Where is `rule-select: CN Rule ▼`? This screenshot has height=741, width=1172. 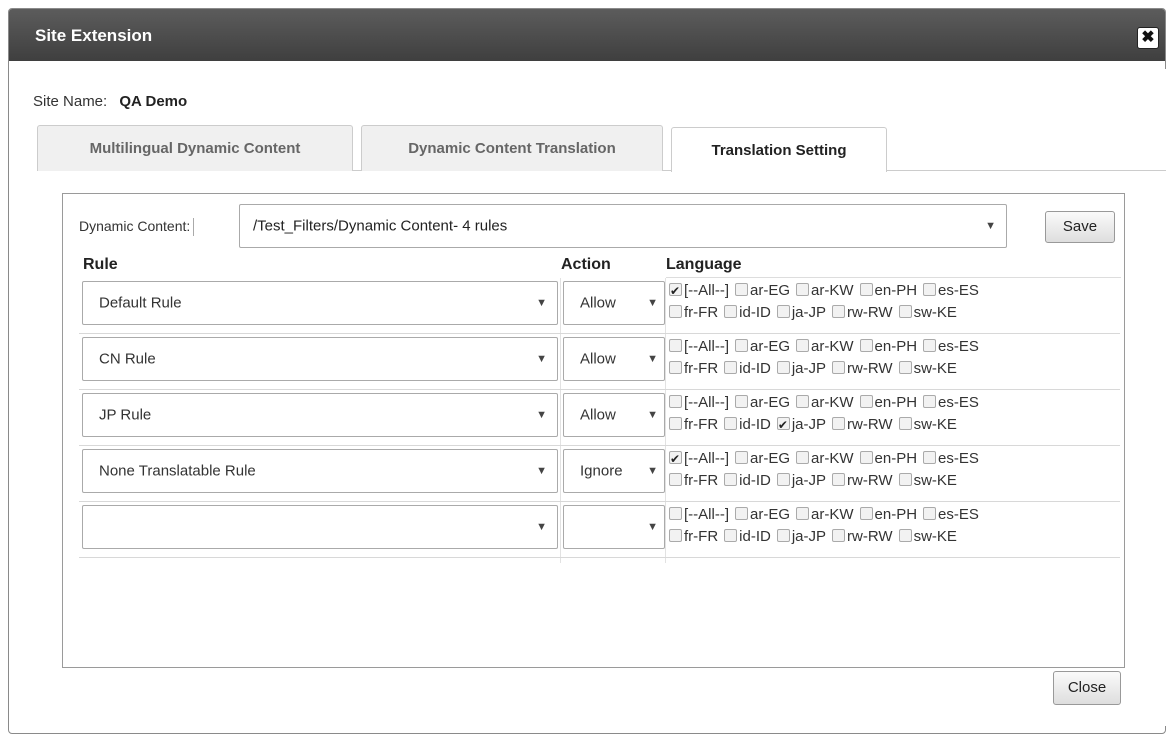 rule-select: CN Rule ▼ is located at coordinates (320, 359).